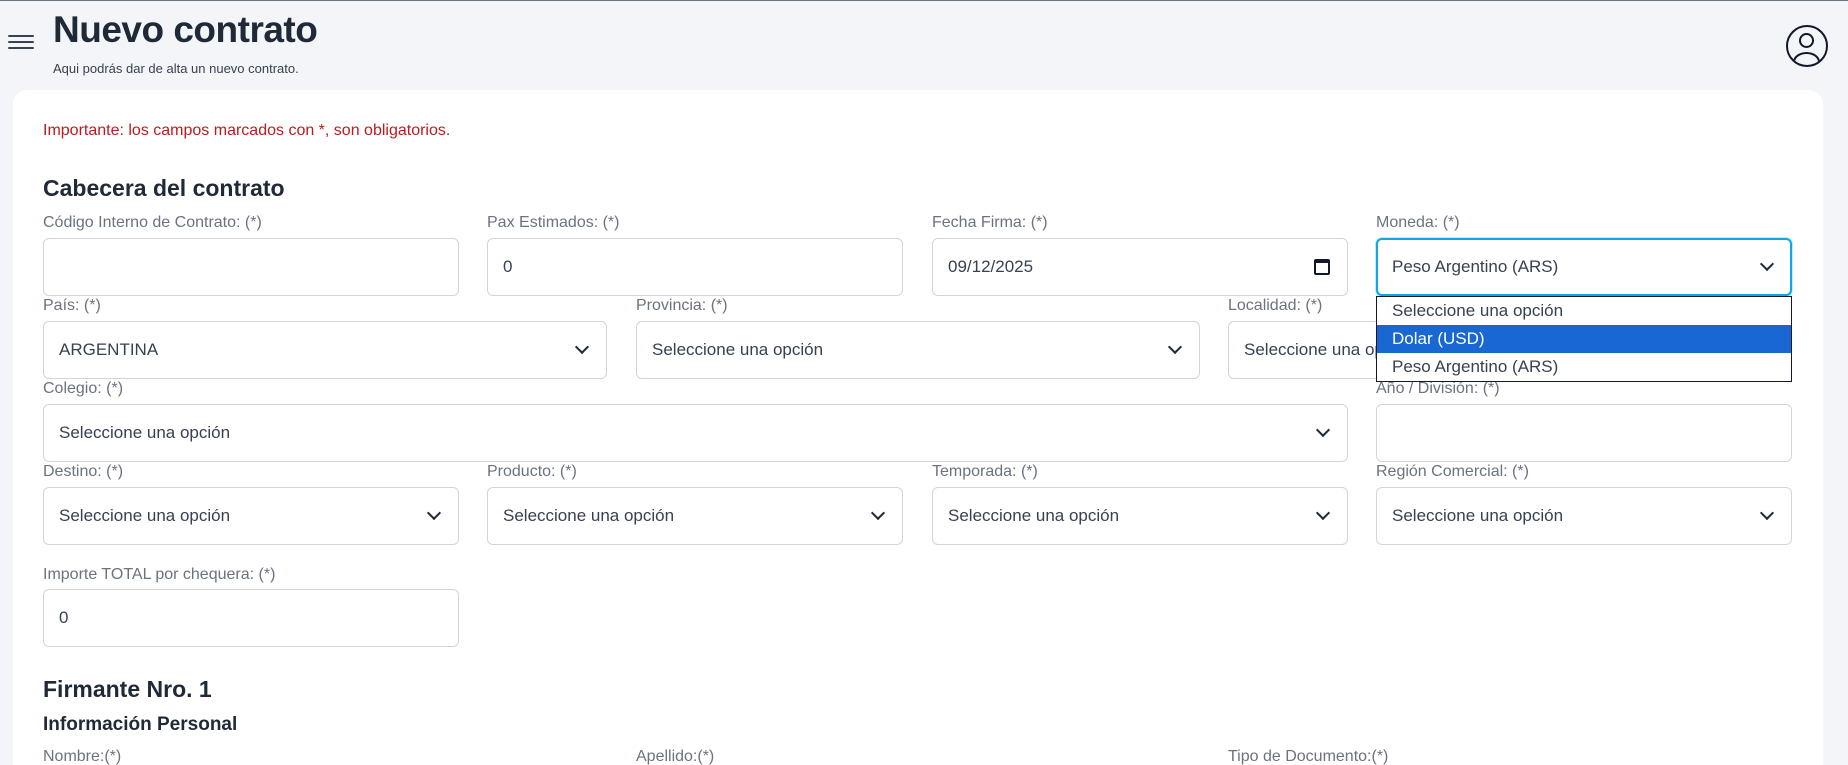 The image size is (1848, 765). I want to click on producto-label: Producto: (*), so click(532, 471).